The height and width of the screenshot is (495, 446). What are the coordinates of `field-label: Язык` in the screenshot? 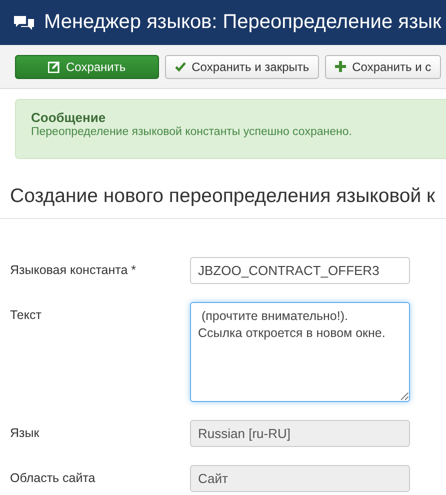 It's located at (24, 432).